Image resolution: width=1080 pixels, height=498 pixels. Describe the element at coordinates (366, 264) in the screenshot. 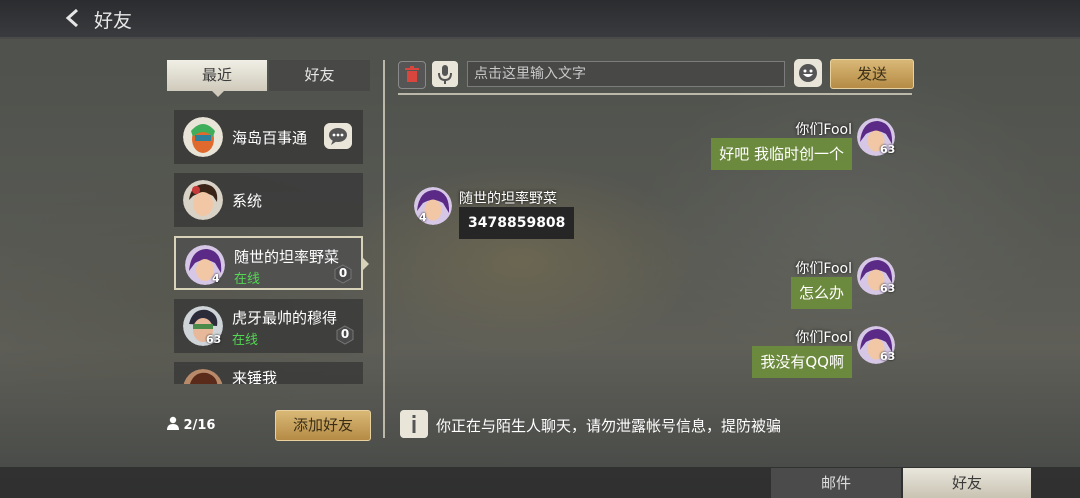

I see `selection-arrow-icon` at that location.